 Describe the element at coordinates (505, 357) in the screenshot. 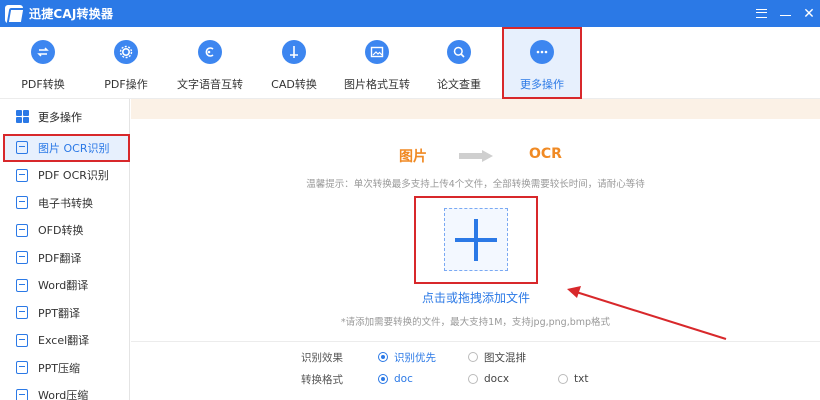

I see `radio-label: 图文混排` at that location.